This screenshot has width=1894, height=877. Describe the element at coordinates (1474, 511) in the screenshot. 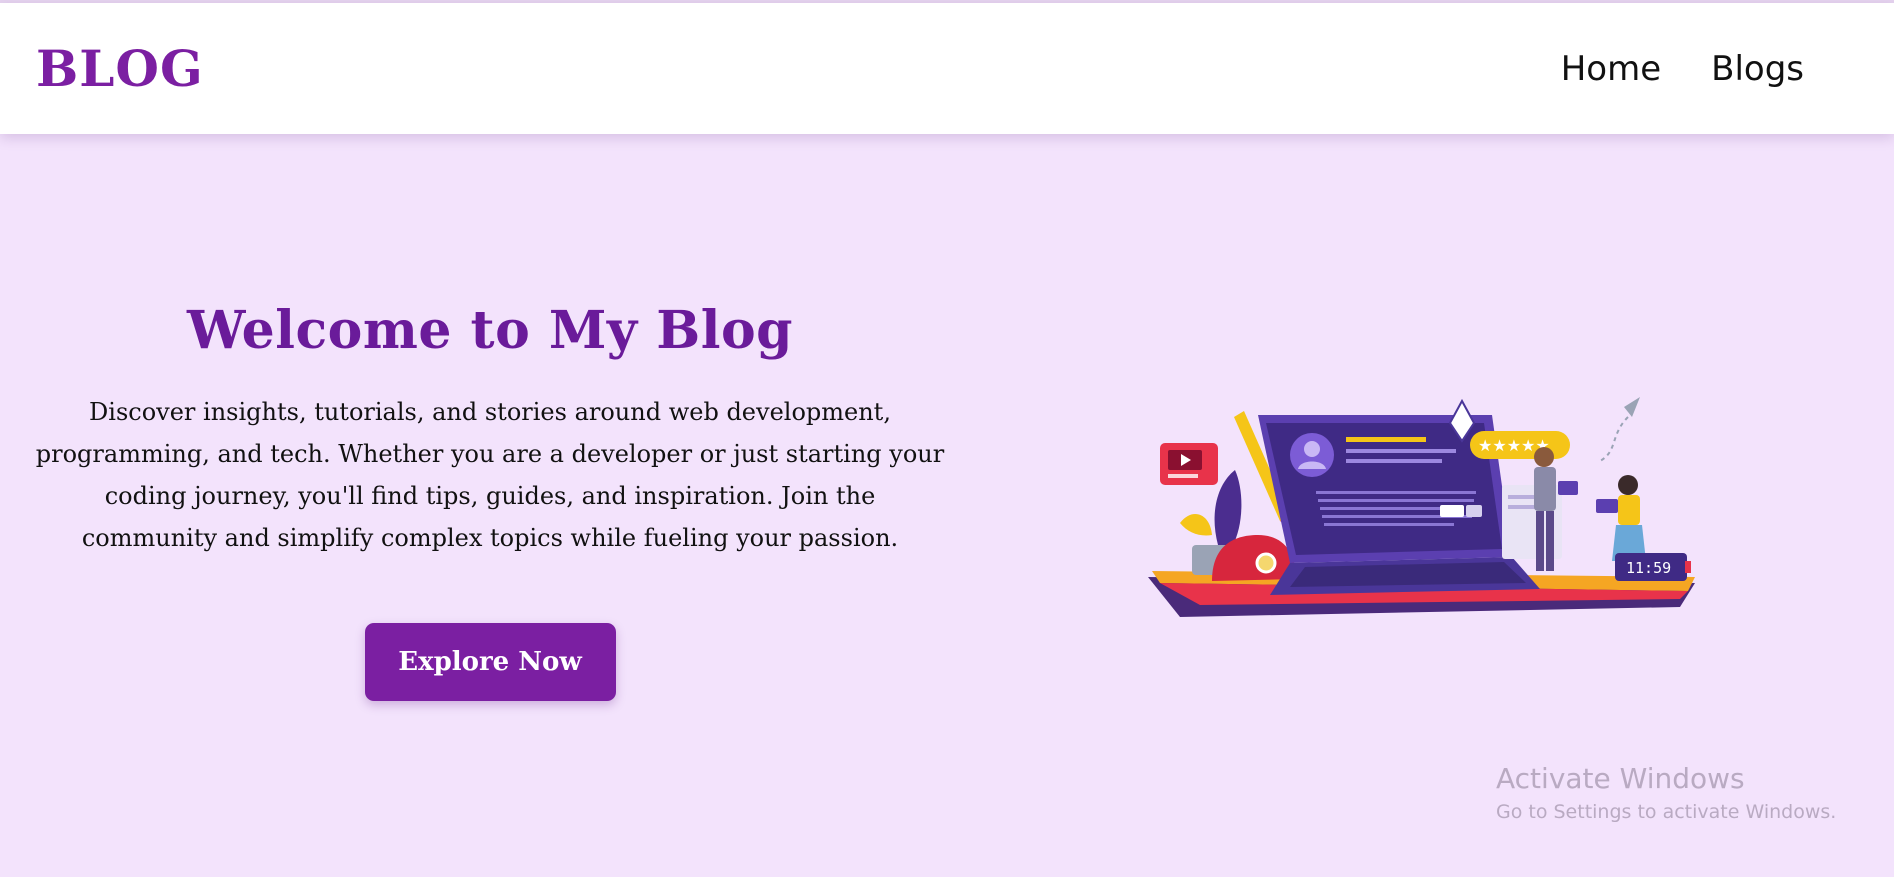

I see `close-icon` at that location.